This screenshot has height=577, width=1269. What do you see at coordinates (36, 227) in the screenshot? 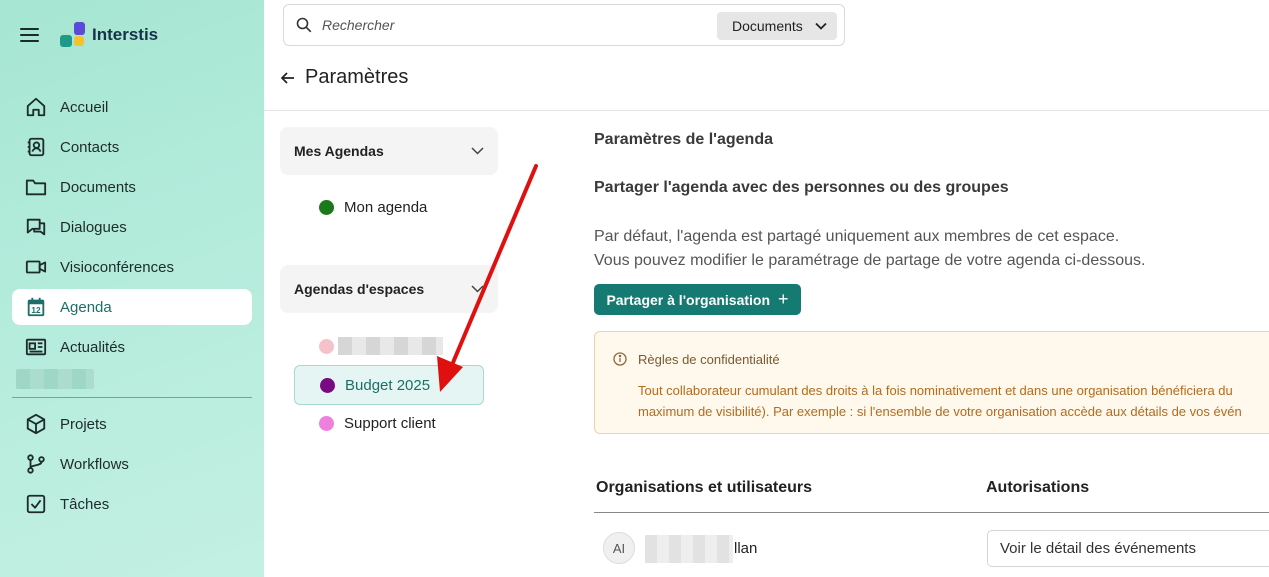
I see `chat-icon` at bounding box center [36, 227].